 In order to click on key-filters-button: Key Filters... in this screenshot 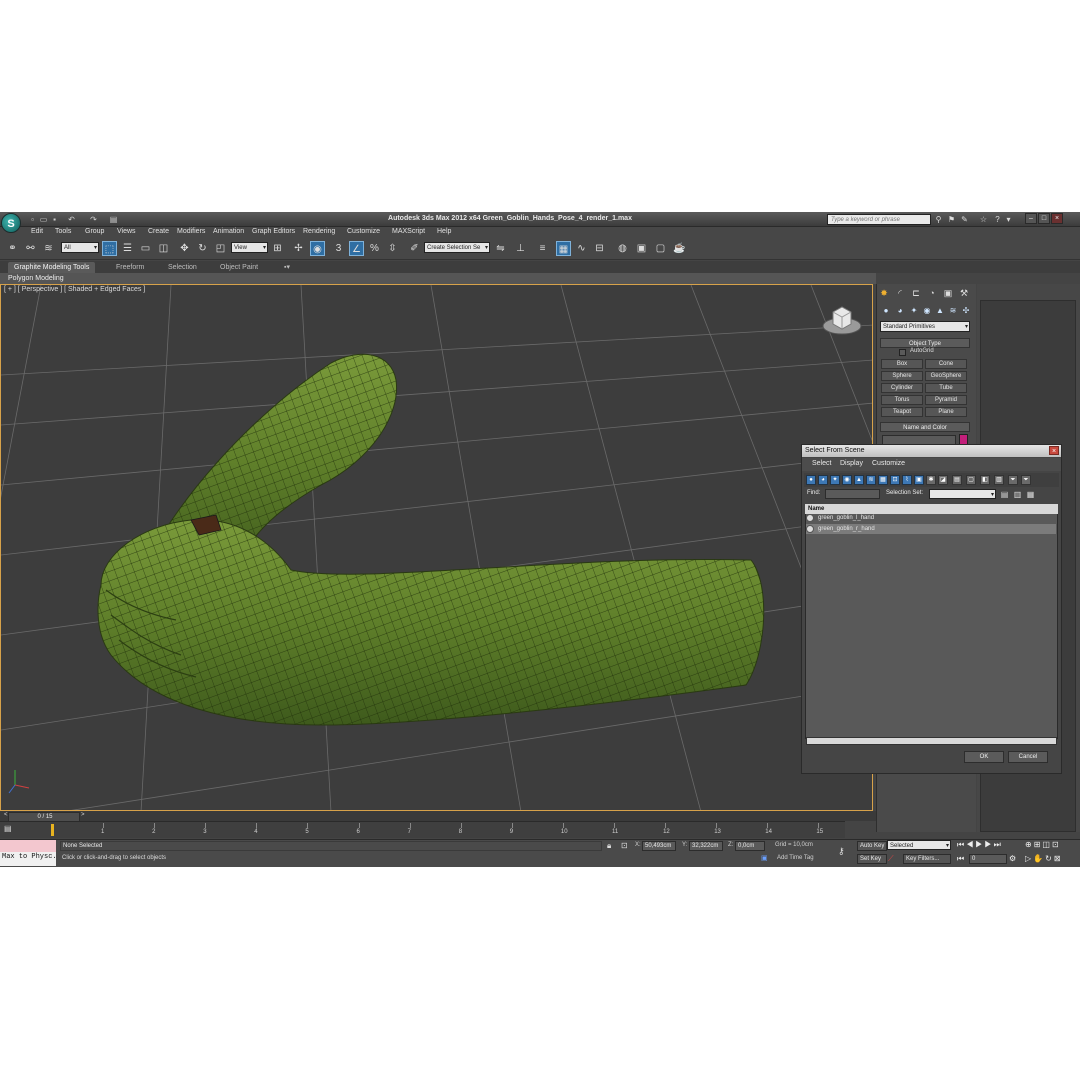, I will do `click(927, 859)`.